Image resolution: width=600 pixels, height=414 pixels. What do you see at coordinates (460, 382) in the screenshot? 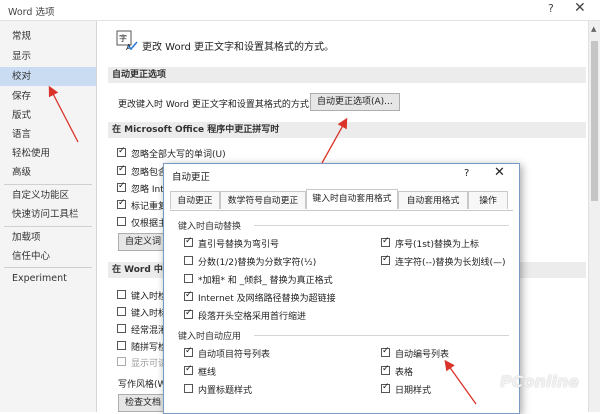
I see `arrow-to-auto-numbering-icon` at bounding box center [460, 382].